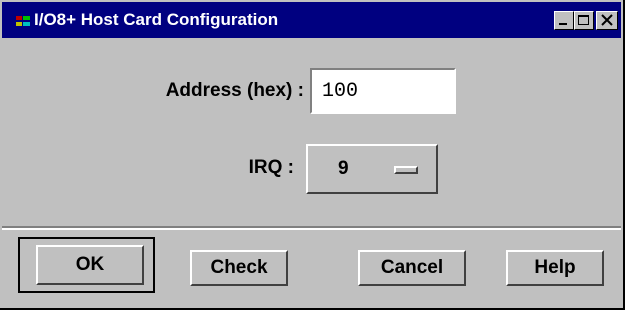  Describe the element at coordinates (343, 168) in the screenshot. I see `irq-selected-value: 9` at that location.